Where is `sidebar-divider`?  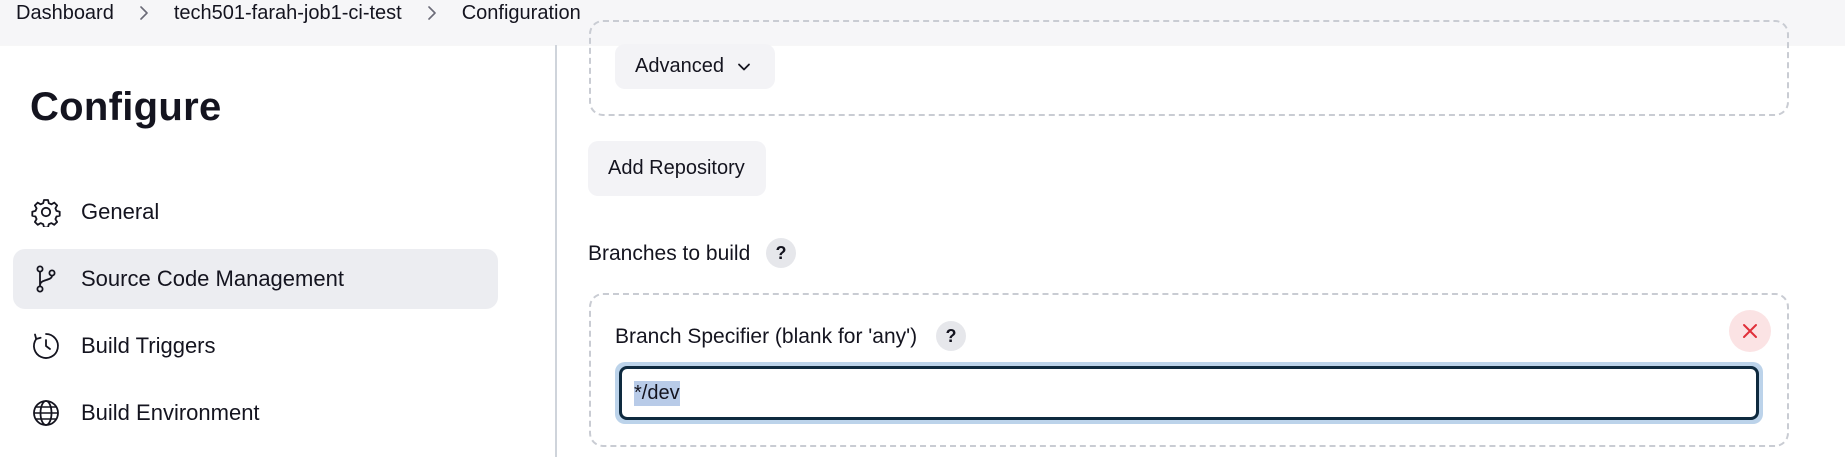
sidebar-divider is located at coordinates (556, 251).